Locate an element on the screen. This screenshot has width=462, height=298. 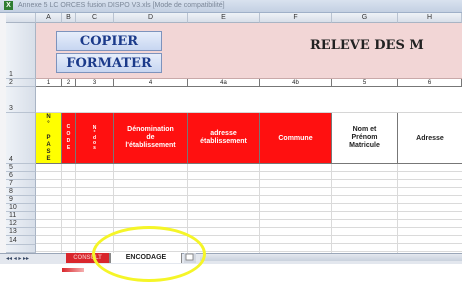
copier-button: COPIER is located at coordinates (109, 41).